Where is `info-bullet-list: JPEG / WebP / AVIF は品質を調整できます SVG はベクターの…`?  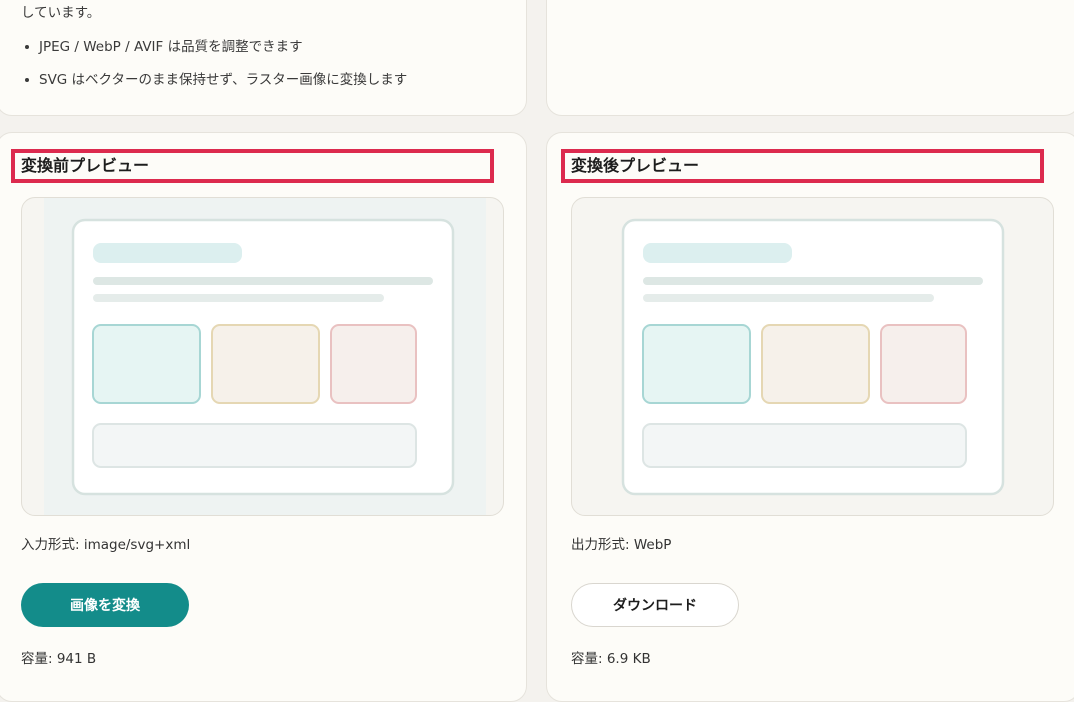
info-bullet-list: JPEG / WebP / AVIF は品質を調整できます SVG はベクターの… is located at coordinates (214, 68).